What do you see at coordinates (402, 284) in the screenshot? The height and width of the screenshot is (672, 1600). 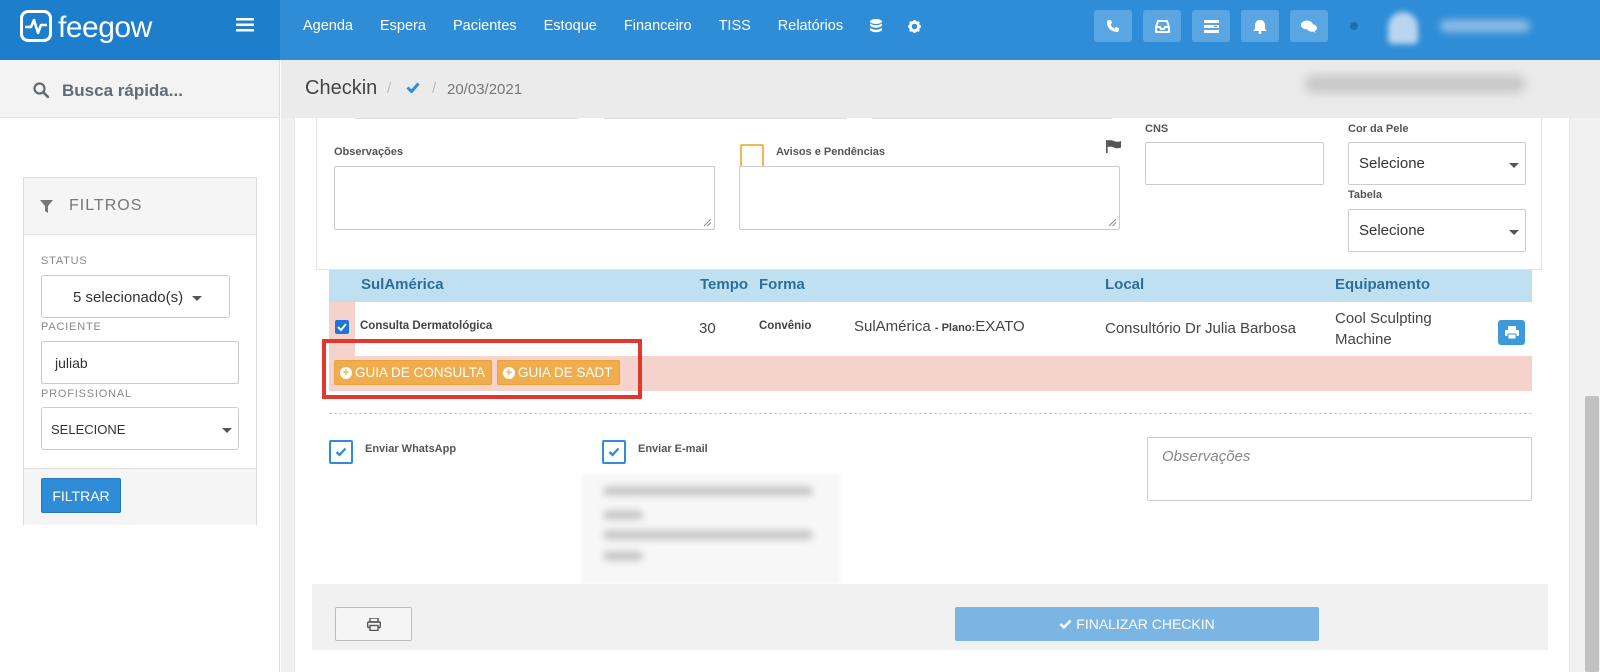 I see `header-insurer: SulAmérica` at bounding box center [402, 284].